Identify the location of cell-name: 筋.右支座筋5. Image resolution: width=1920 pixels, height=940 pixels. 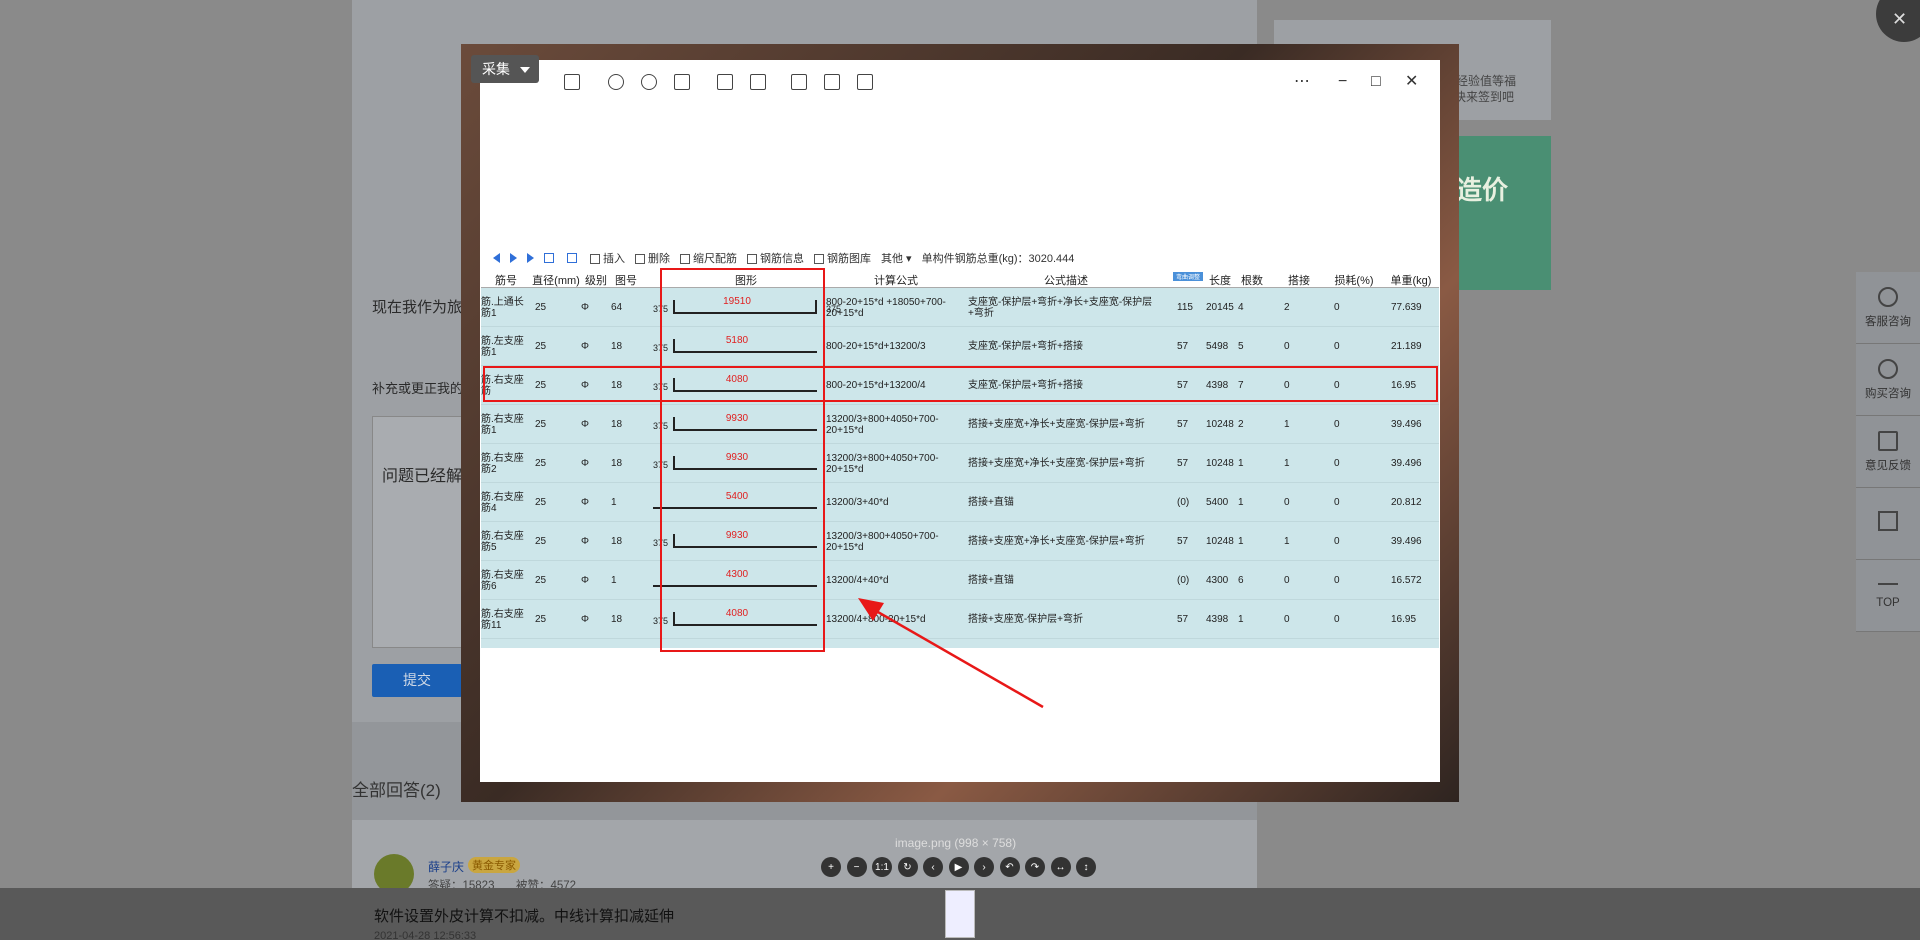
(502, 541).